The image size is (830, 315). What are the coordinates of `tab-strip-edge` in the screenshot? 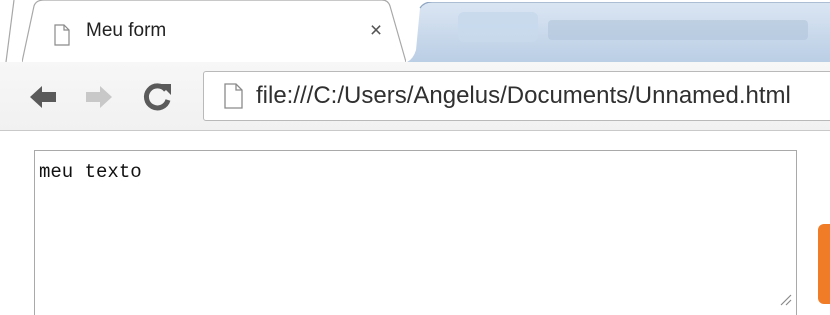 It's located at (7, 31).